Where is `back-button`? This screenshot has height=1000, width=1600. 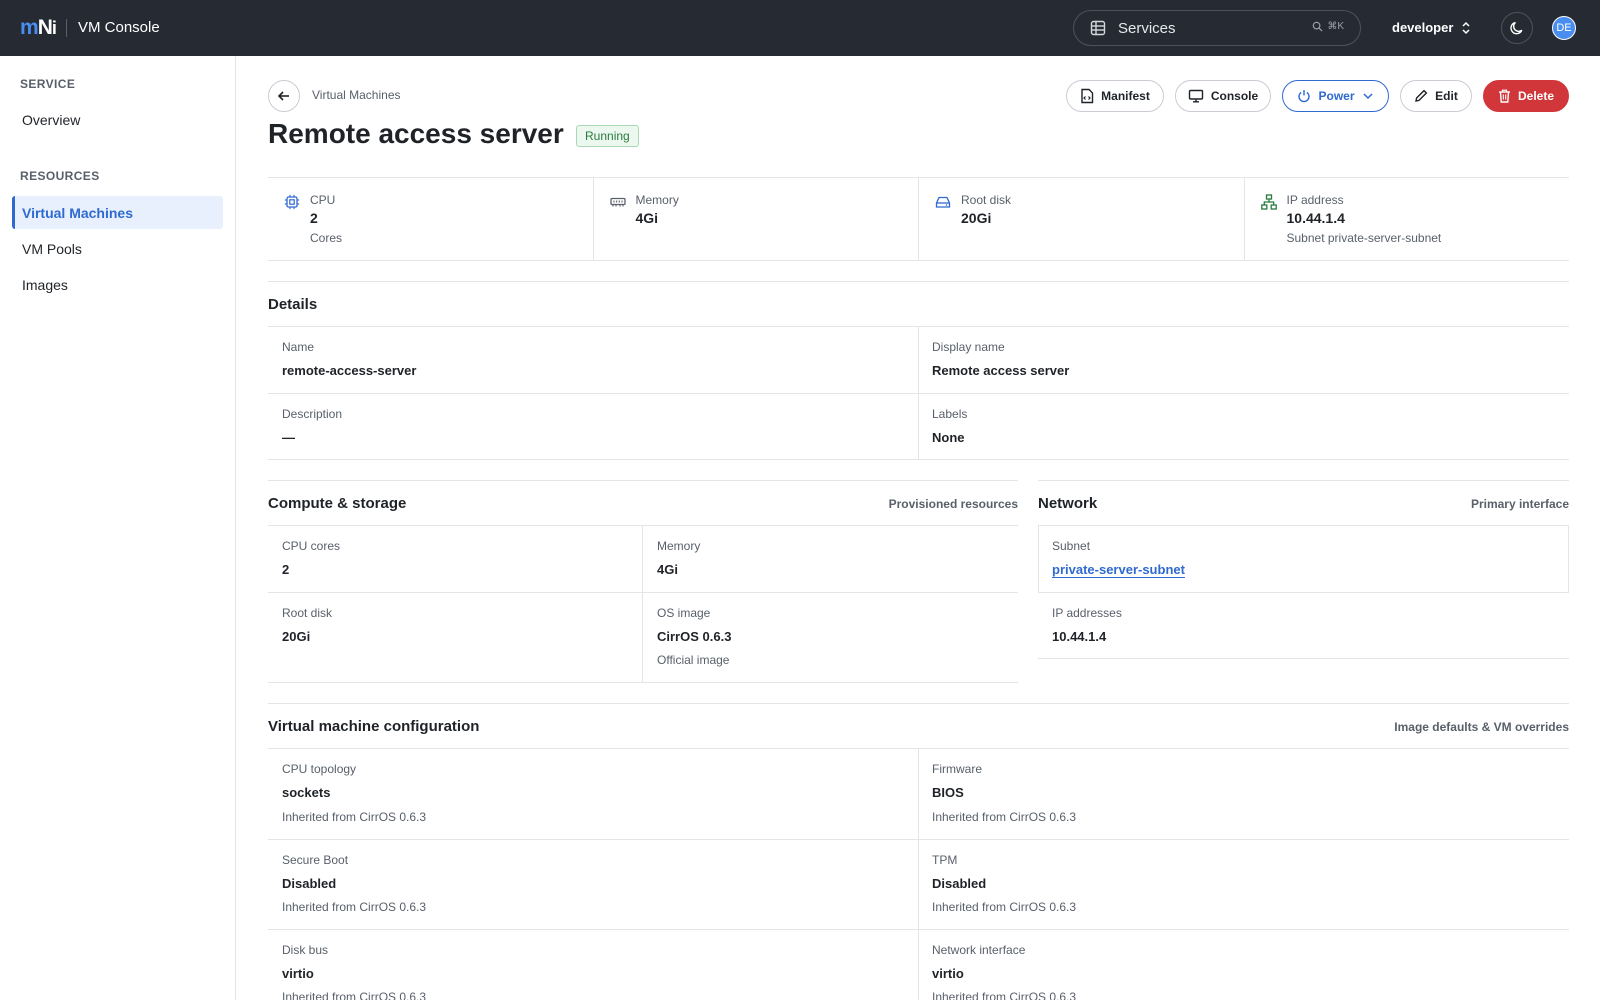
back-button is located at coordinates (284, 96).